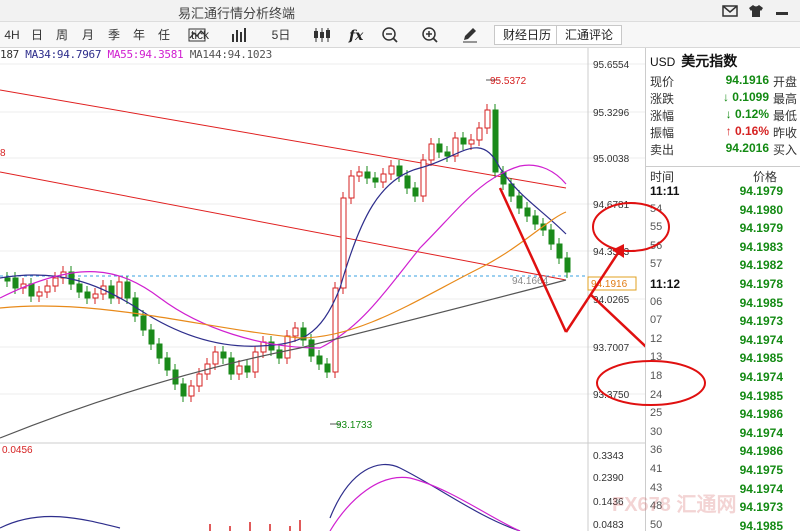  What do you see at coordinates (611, 252) in the screenshot?
I see `price-axis-label: 94.3523` at bounding box center [611, 252].